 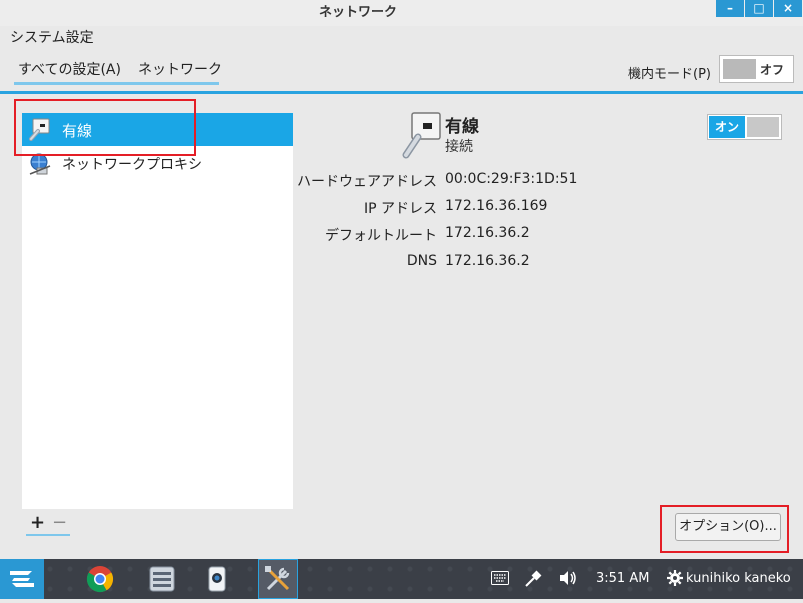 What do you see at coordinates (162, 579) in the screenshot?
I see `file-manager-icon` at bounding box center [162, 579].